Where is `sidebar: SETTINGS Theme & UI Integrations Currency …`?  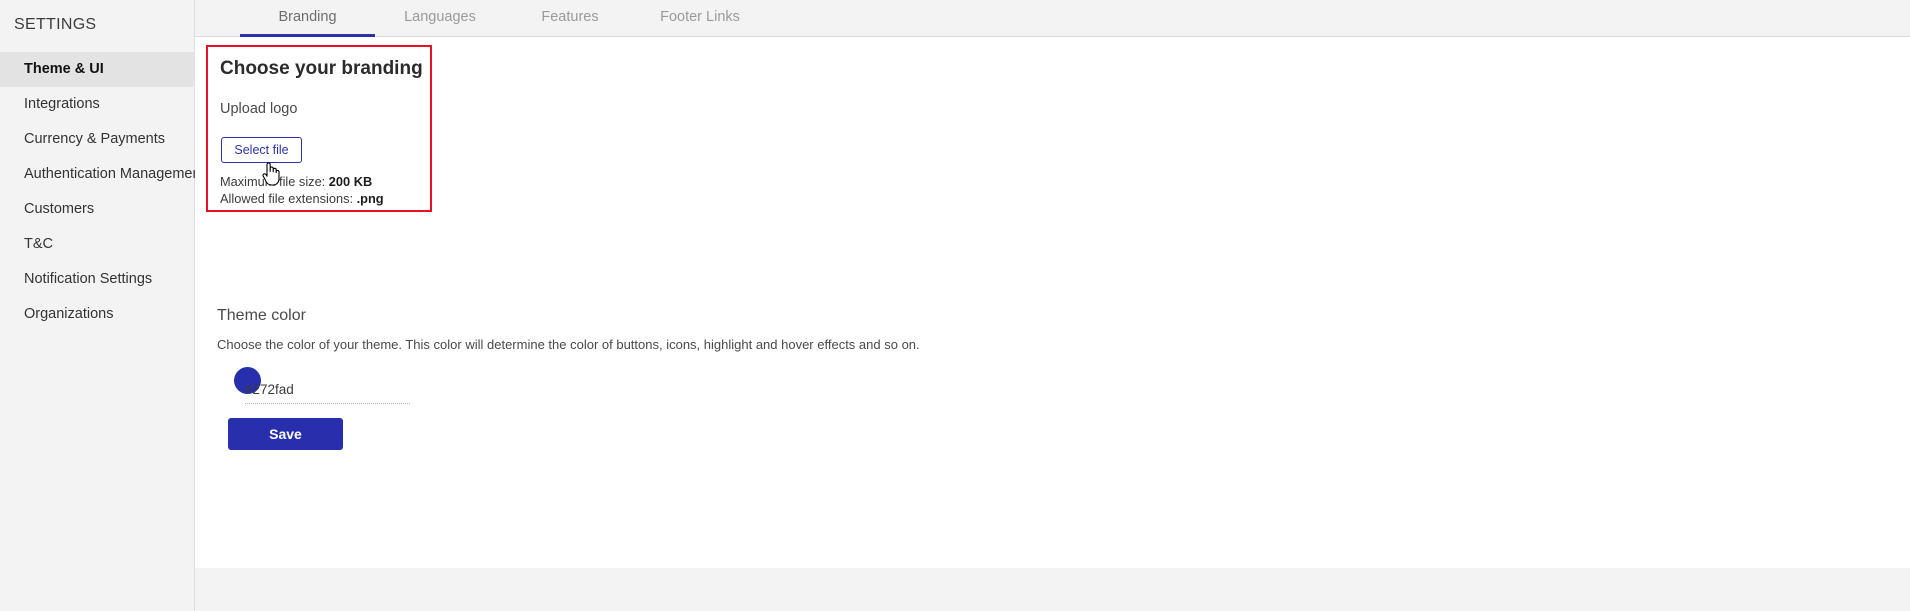 sidebar: SETTINGS Theme & UI Integrations Currency … is located at coordinates (102, 305).